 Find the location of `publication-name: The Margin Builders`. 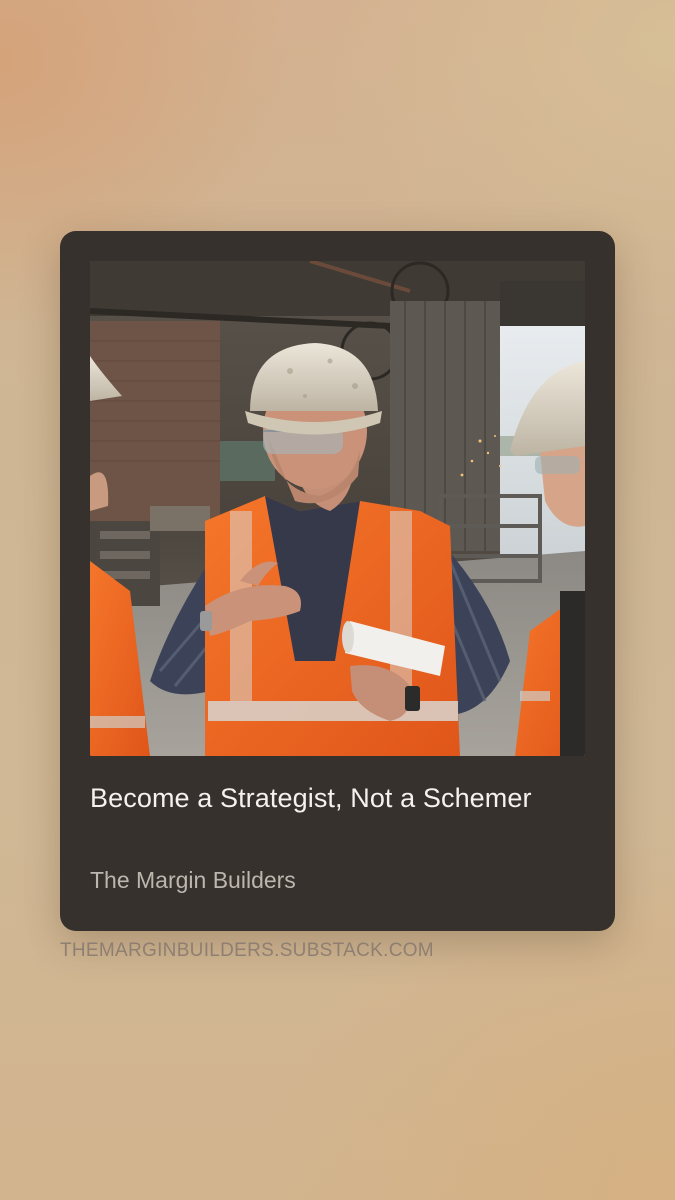

publication-name: The Margin Builders is located at coordinates (193, 880).